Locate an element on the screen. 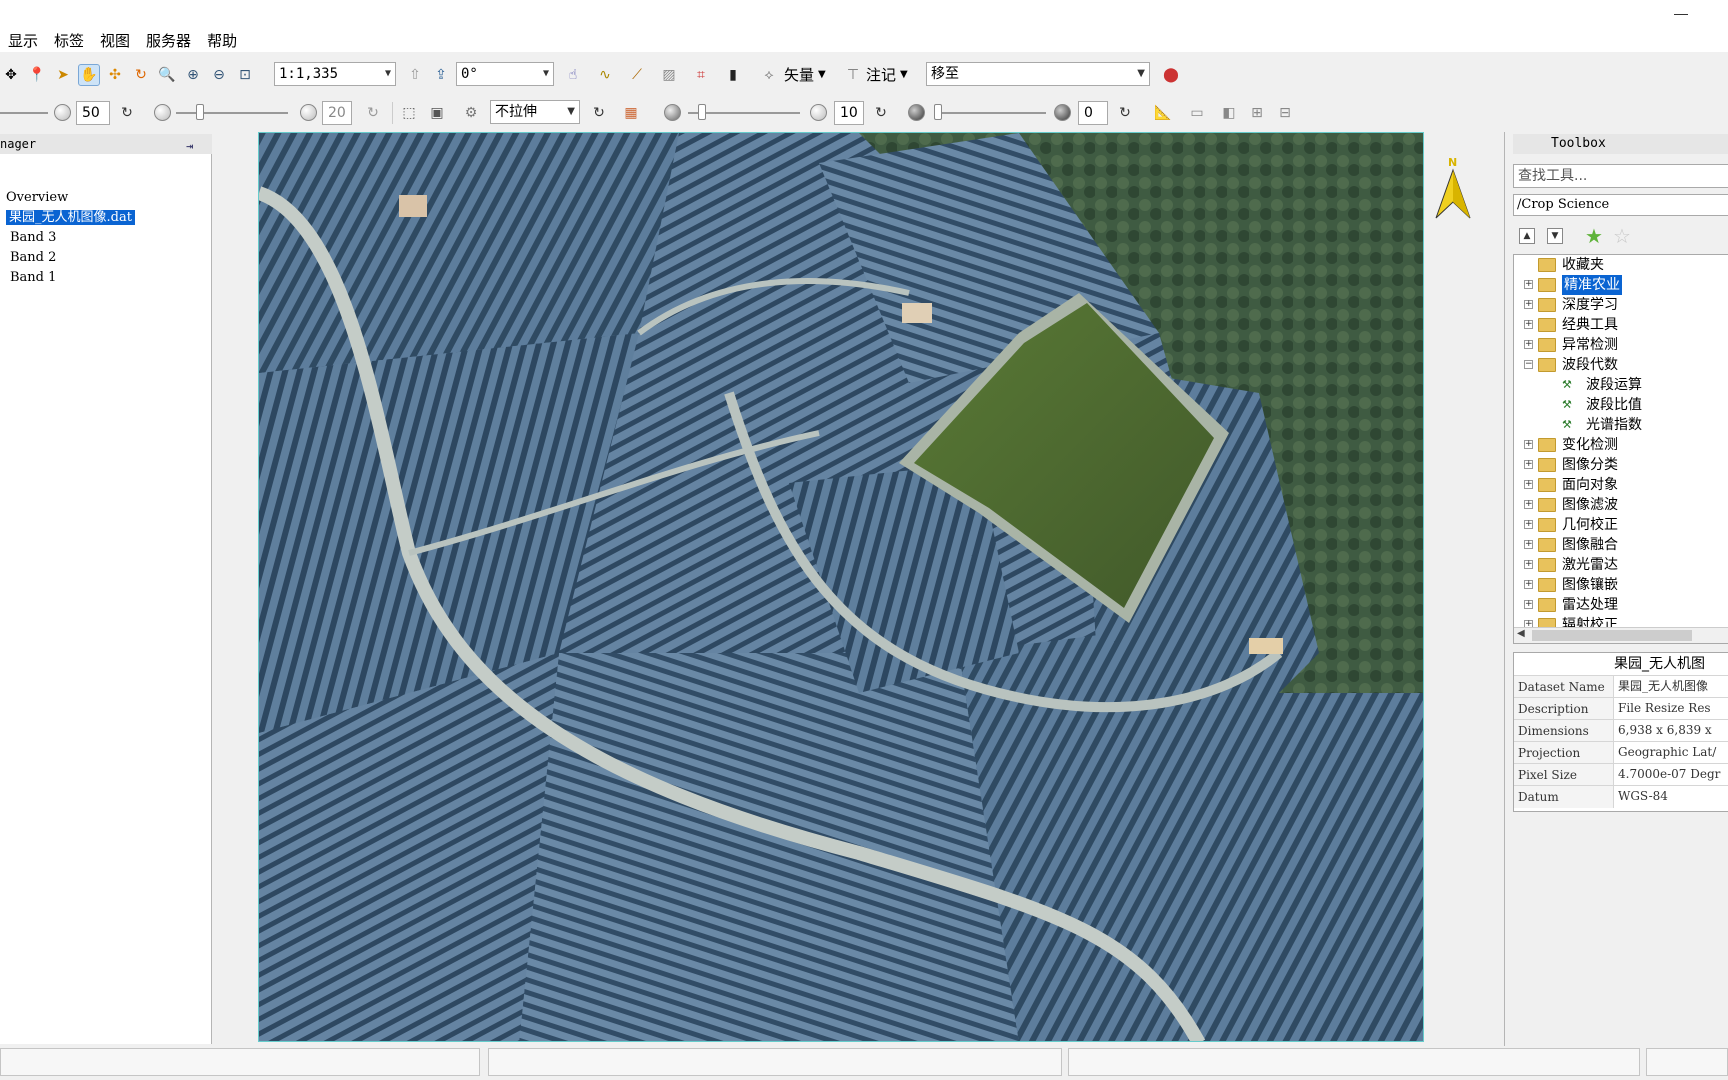  layer-band-1: Band 1 is located at coordinates (105, 278).